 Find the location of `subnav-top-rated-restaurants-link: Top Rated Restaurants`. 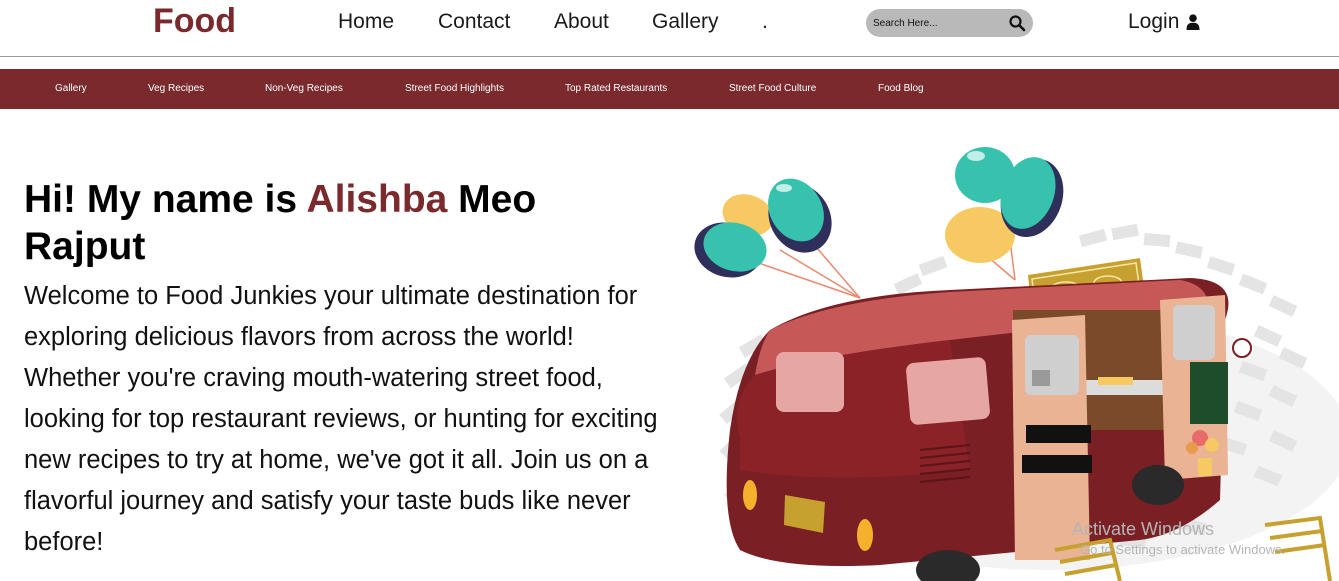

subnav-top-rated-restaurants-link: Top Rated Restaurants is located at coordinates (616, 88).